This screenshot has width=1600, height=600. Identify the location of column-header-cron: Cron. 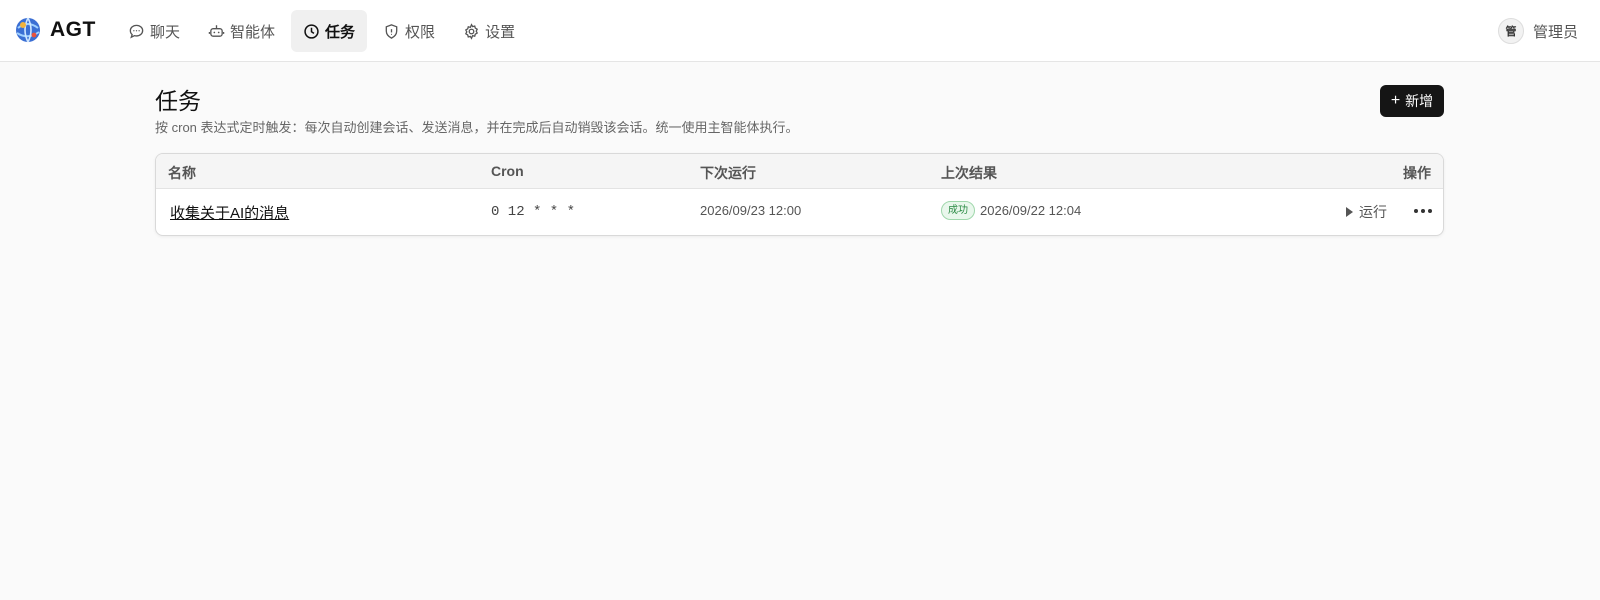
(507, 171).